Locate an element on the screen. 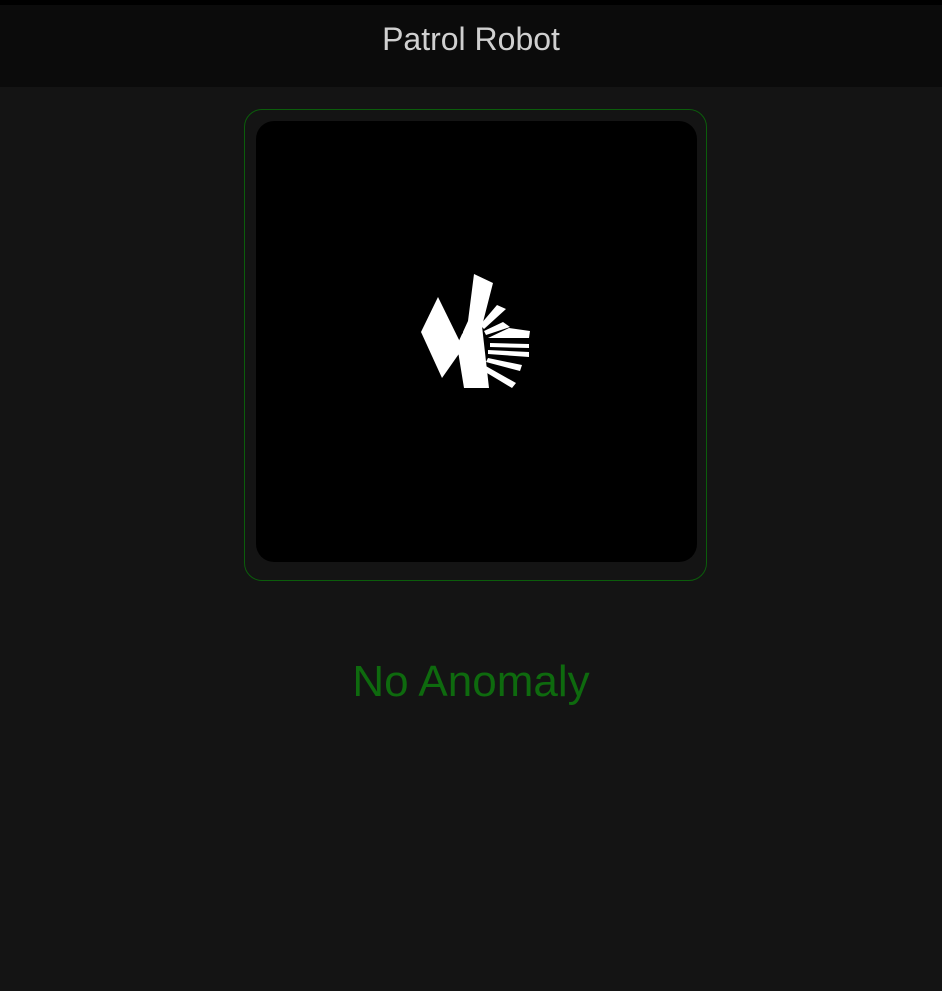 The image size is (942, 991). anomaly-status: No Anomaly is located at coordinates (471, 681).